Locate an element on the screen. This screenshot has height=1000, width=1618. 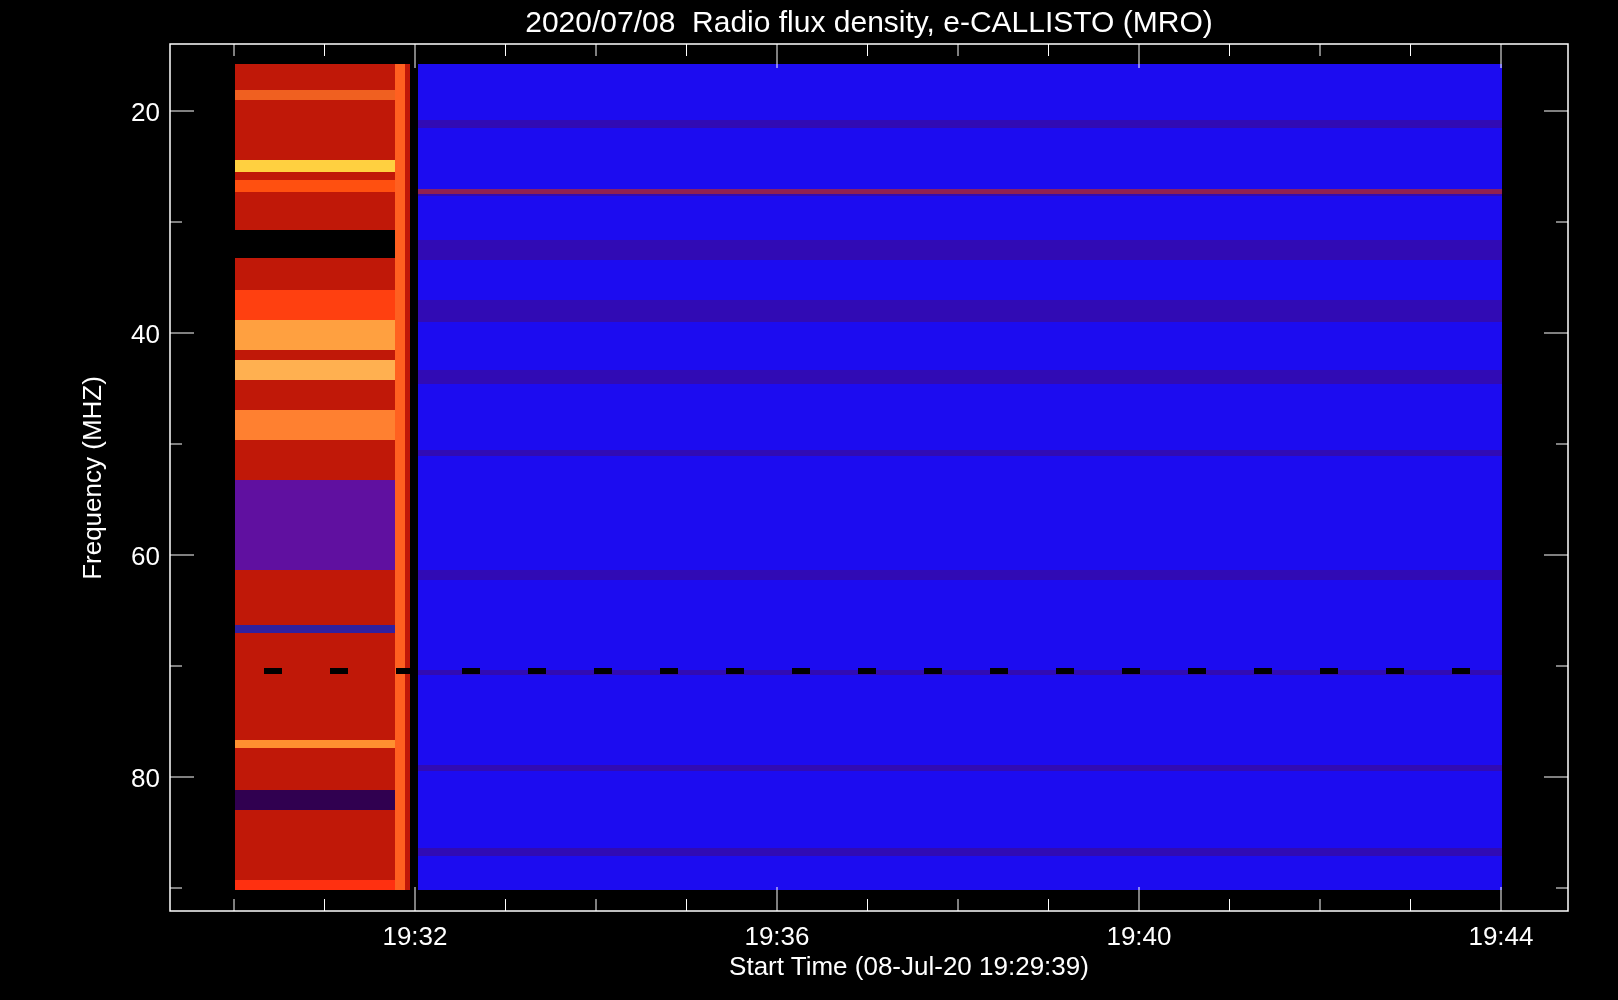
y-tick-label: 80 is located at coordinates (145, 778).